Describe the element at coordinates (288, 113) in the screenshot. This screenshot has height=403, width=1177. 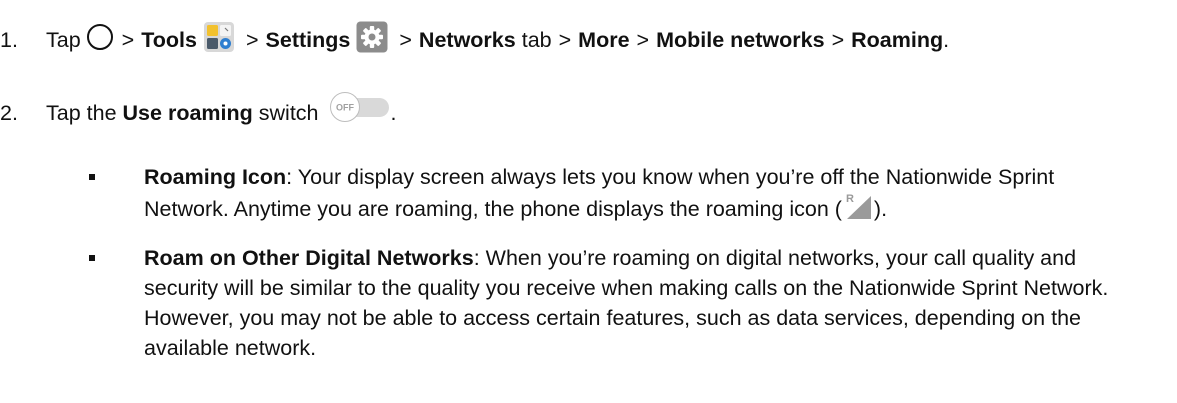
I see `step-text-switch: switch` at that location.